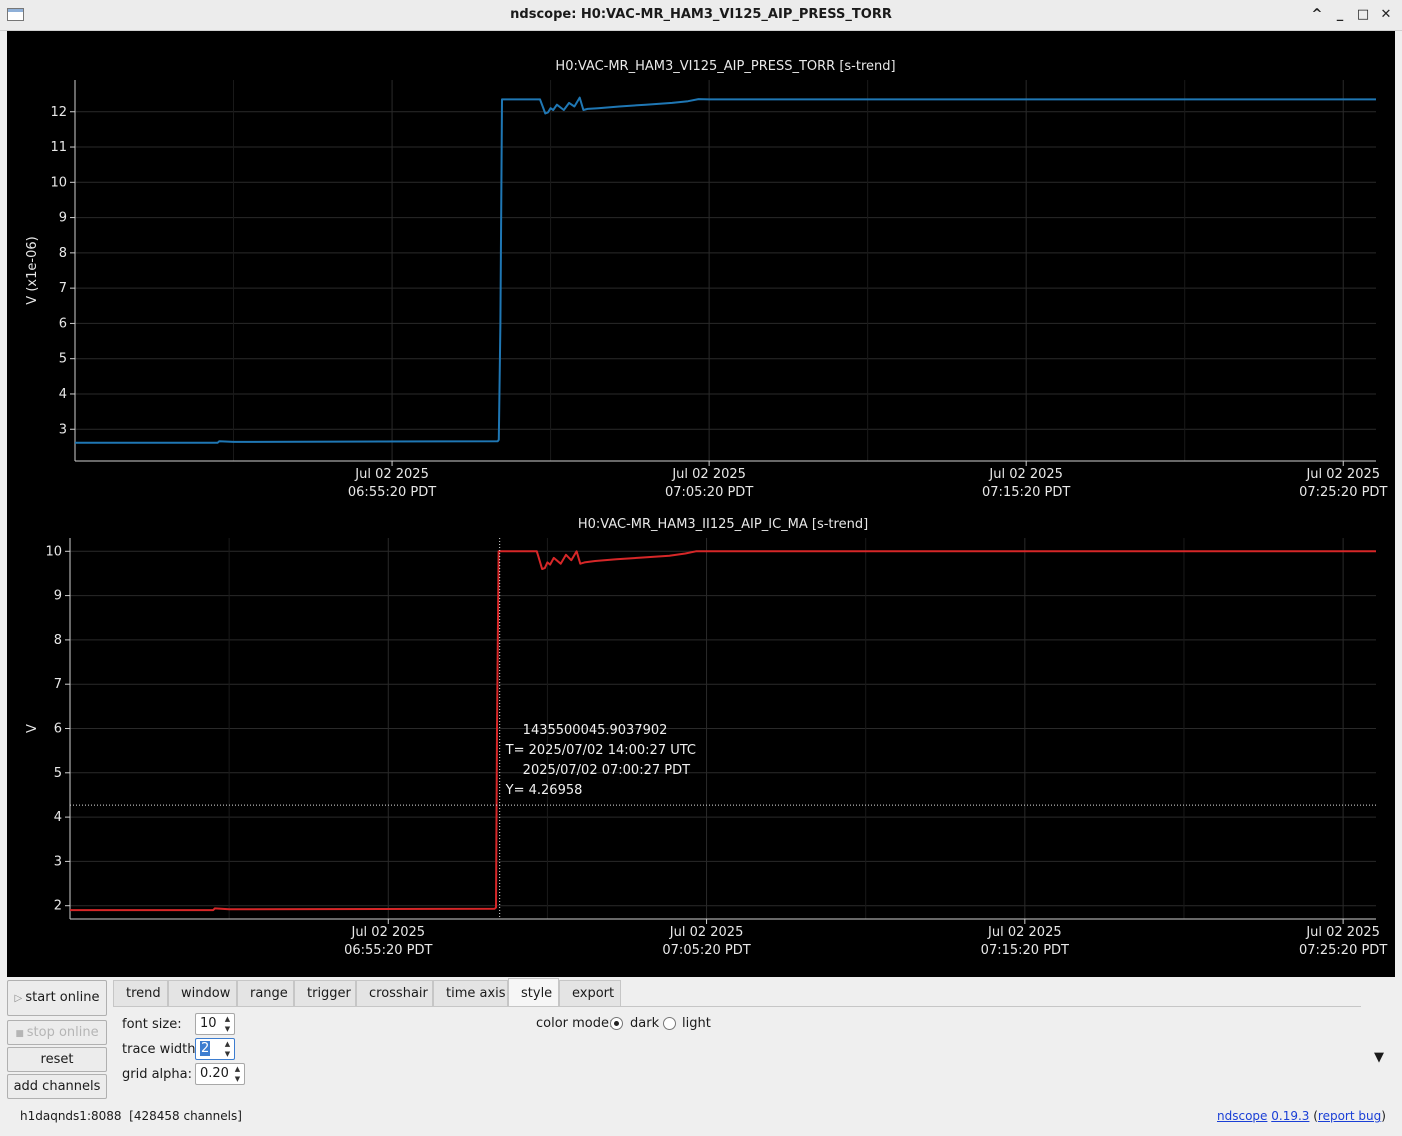  I want to click on grid-alpha-spinbox: 0.20 ▲ ▼, so click(220, 1074).